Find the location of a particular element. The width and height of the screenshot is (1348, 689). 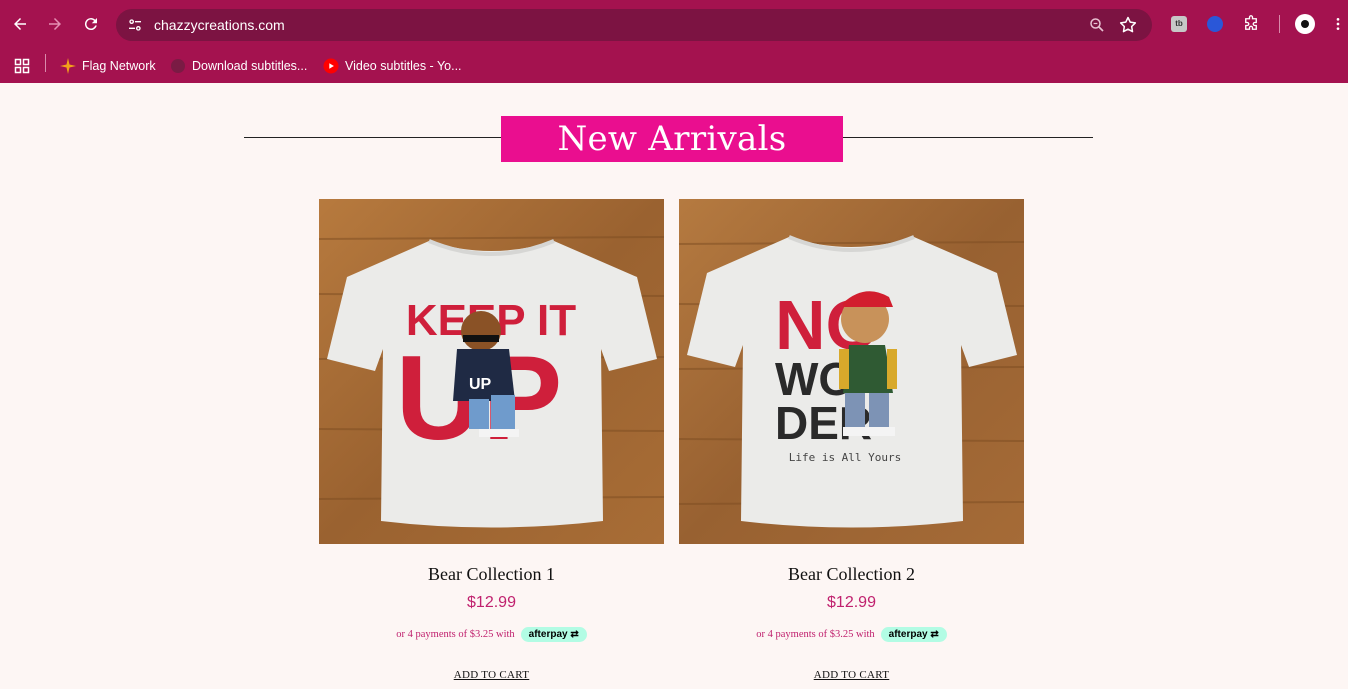

site-favicon-icon is located at coordinates (178, 66).